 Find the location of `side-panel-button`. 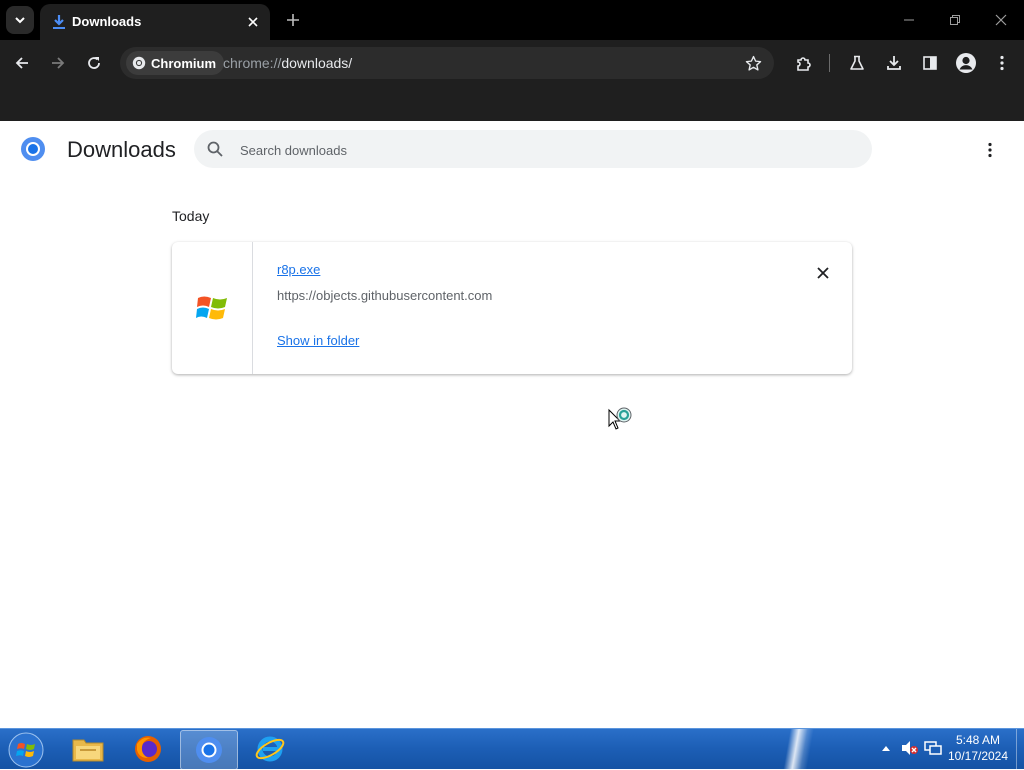

side-panel-button is located at coordinates (930, 63).